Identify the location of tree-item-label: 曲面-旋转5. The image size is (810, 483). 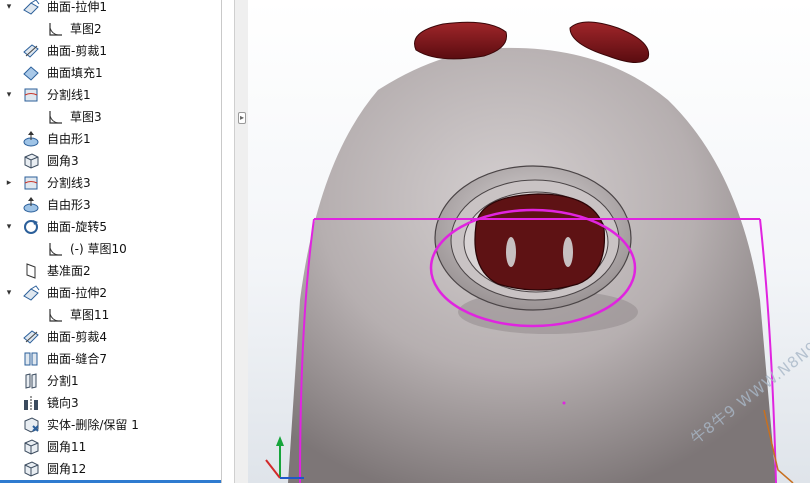
(77, 227).